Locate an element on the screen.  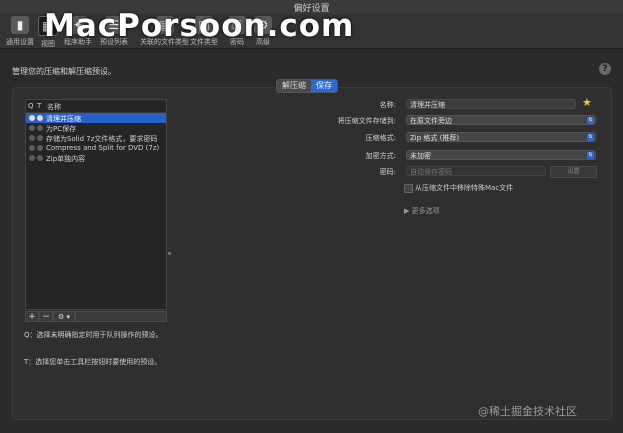
save-to-select: 在原文件旁边 ⇅ is located at coordinates (501, 120).